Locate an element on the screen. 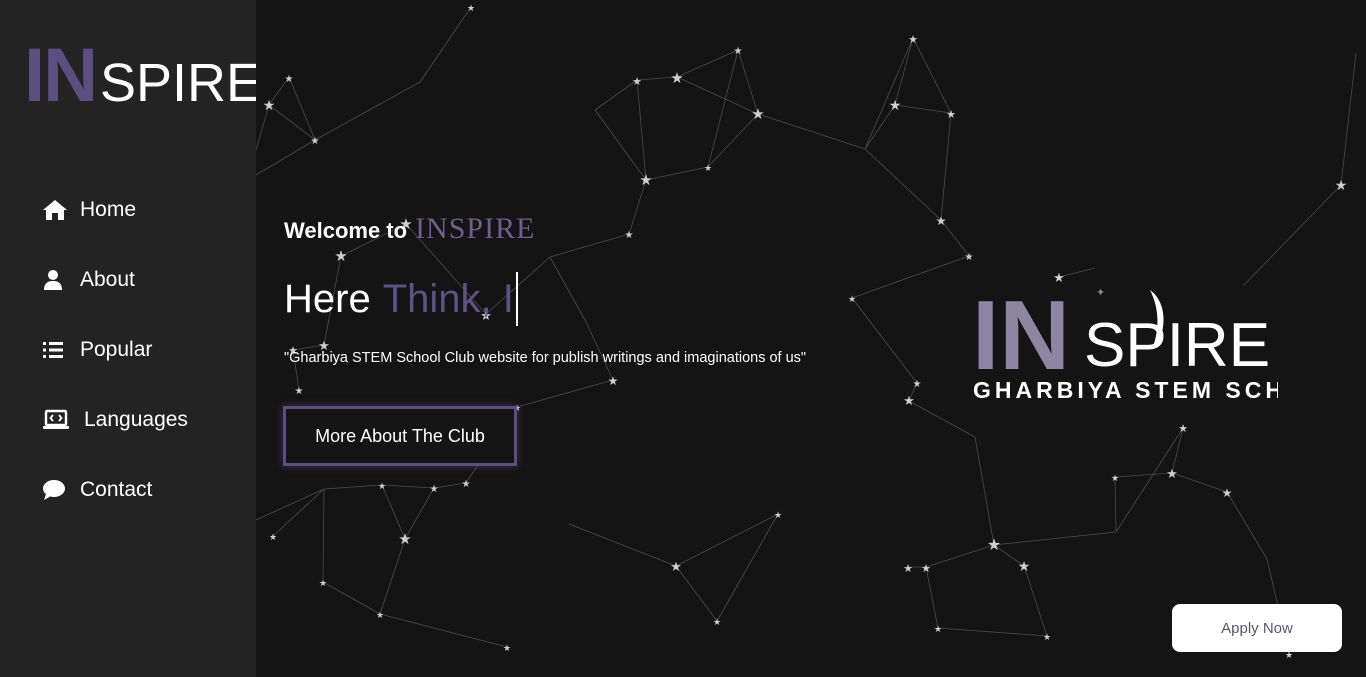  sidebar-item-about: About is located at coordinates (115, 280).